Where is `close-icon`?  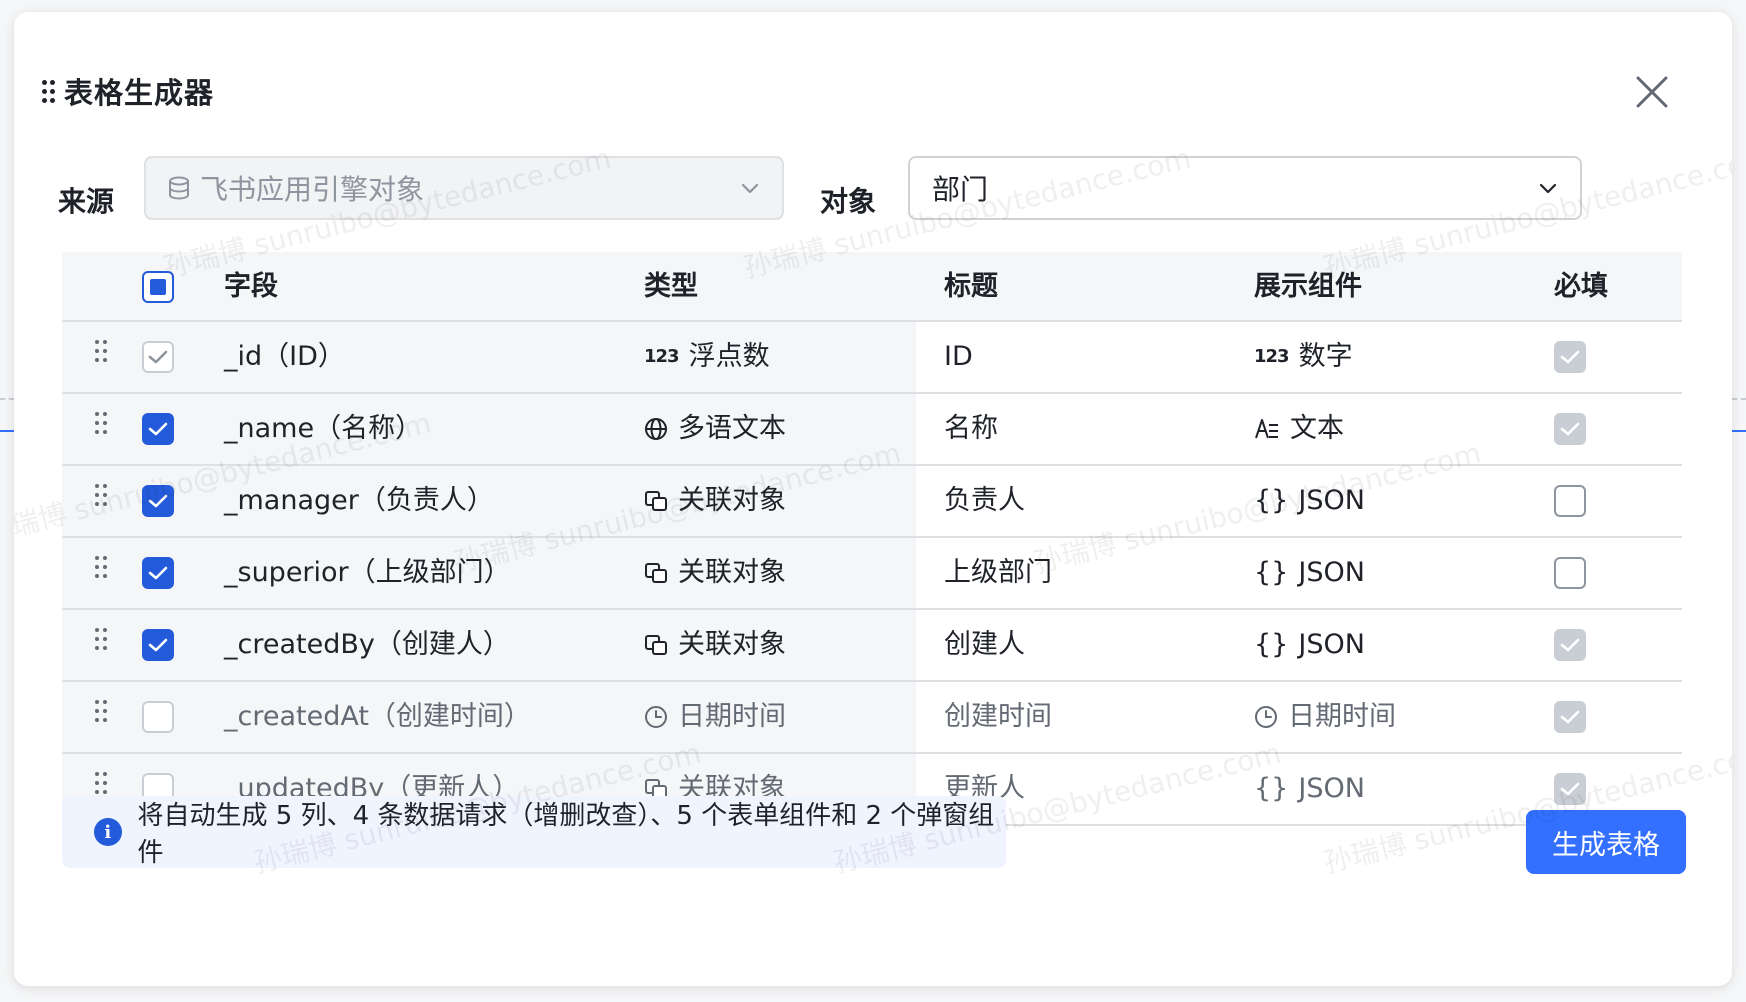
close-icon is located at coordinates (1652, 92).